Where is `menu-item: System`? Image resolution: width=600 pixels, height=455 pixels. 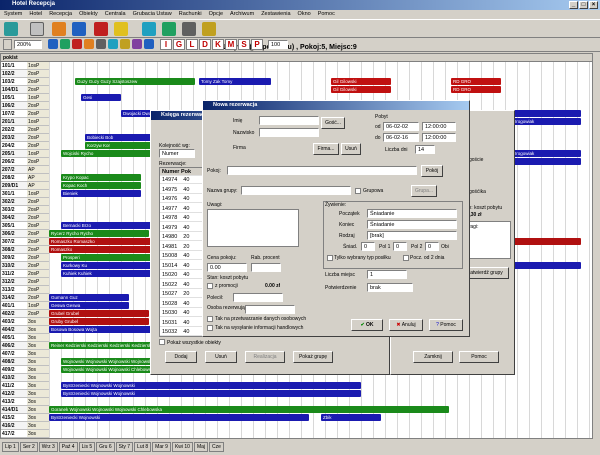
menu-item: System is located at coordinates (13, 14).